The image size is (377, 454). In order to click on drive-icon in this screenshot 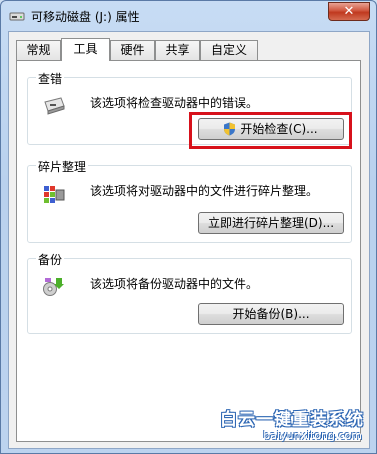, I will do `click(17, 16)`.